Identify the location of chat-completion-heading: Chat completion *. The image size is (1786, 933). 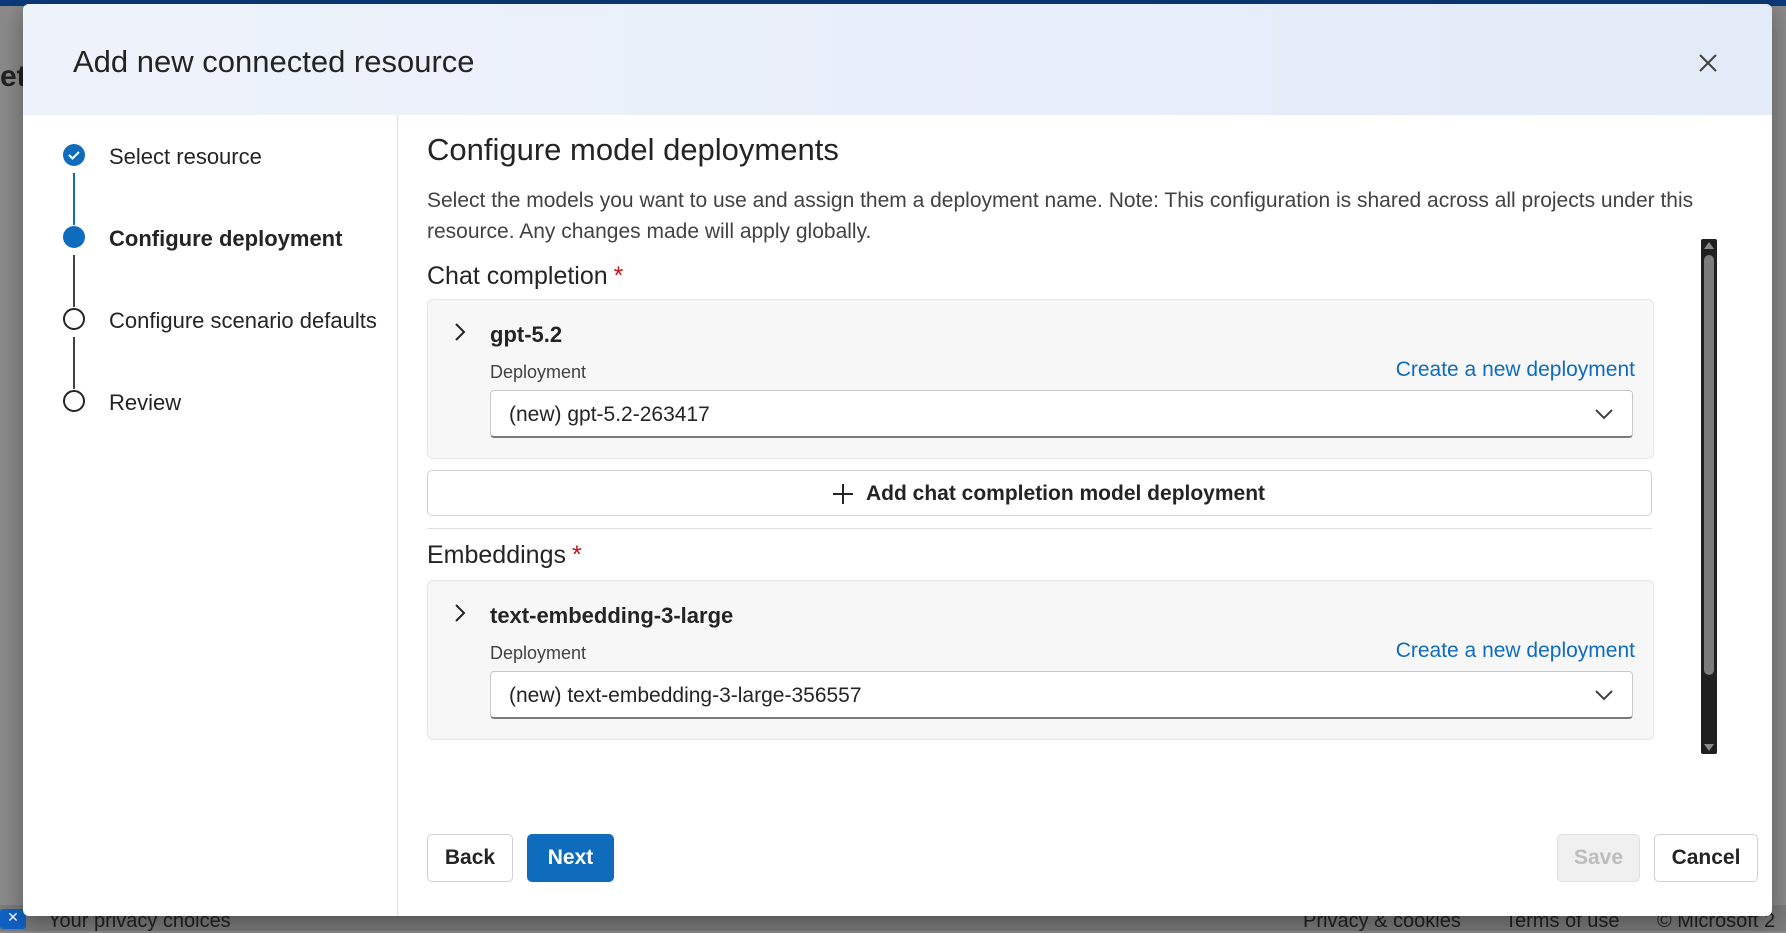
(525, 276).